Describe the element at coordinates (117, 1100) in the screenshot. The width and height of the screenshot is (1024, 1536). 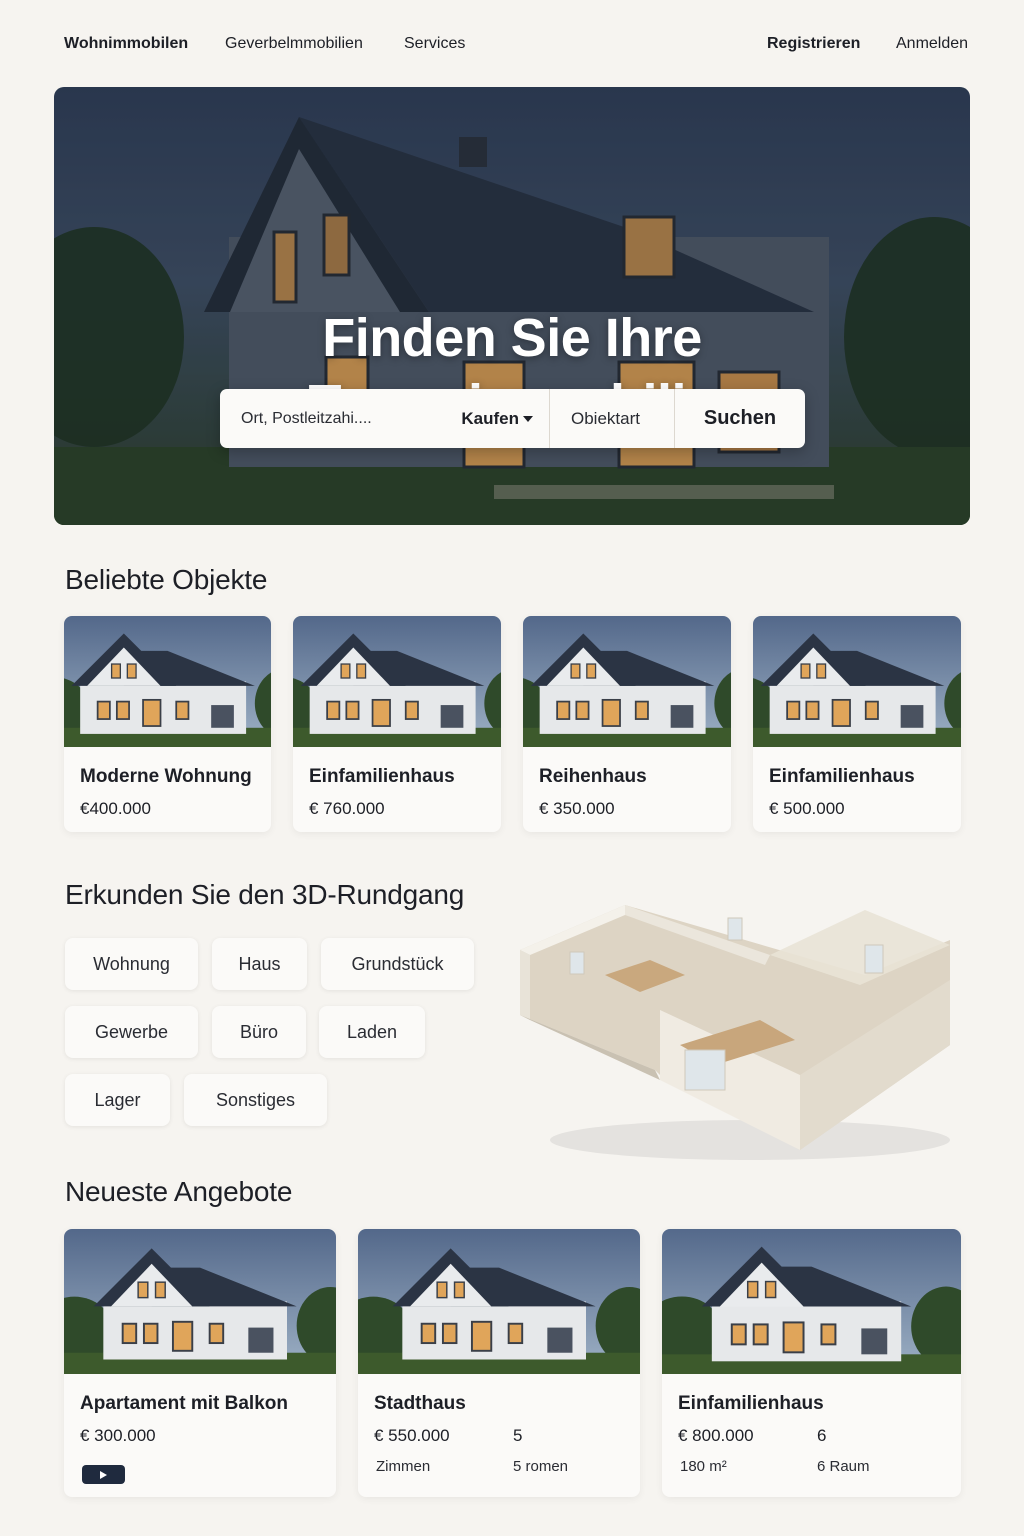
I see `chip-lager: Lager` at that location.